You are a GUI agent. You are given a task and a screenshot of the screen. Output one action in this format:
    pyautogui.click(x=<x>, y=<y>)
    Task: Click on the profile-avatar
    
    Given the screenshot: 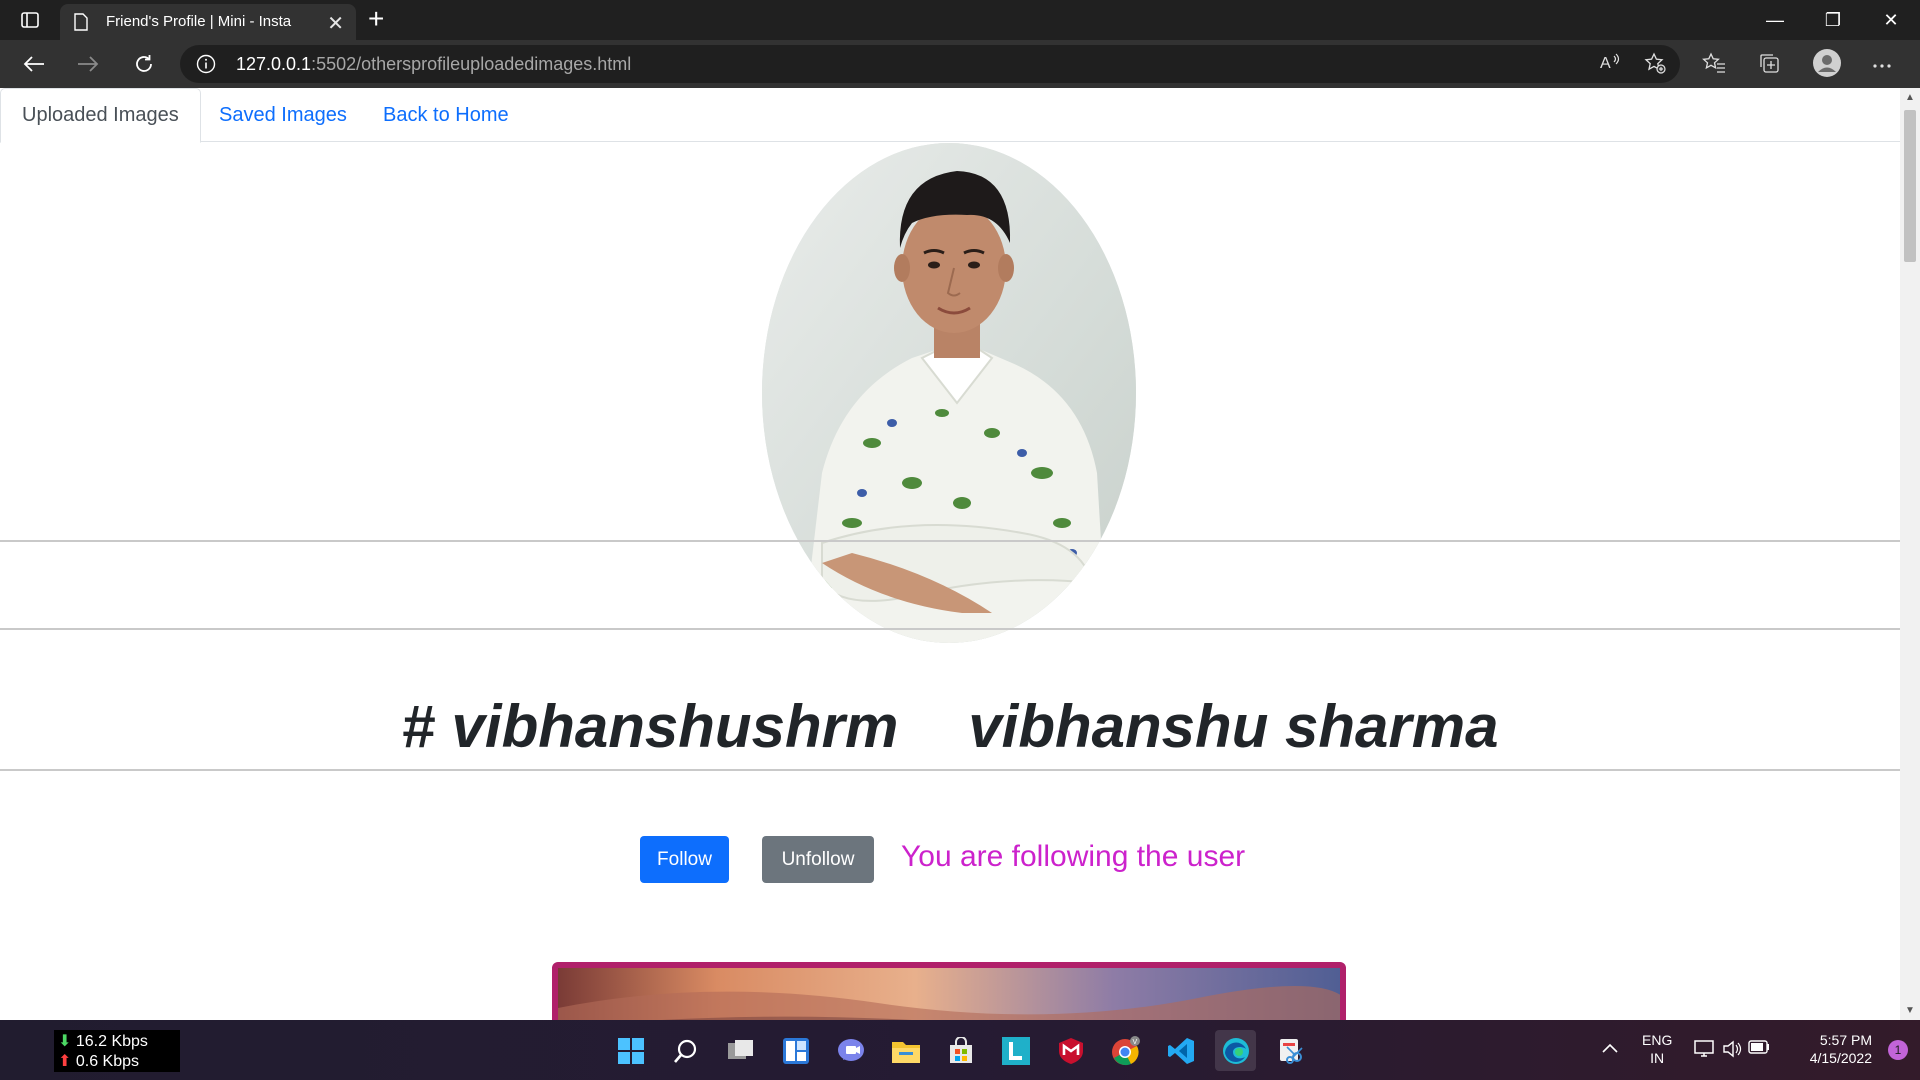 What is the action you would take?
    pyautogui.click(x=949, y=393)
    